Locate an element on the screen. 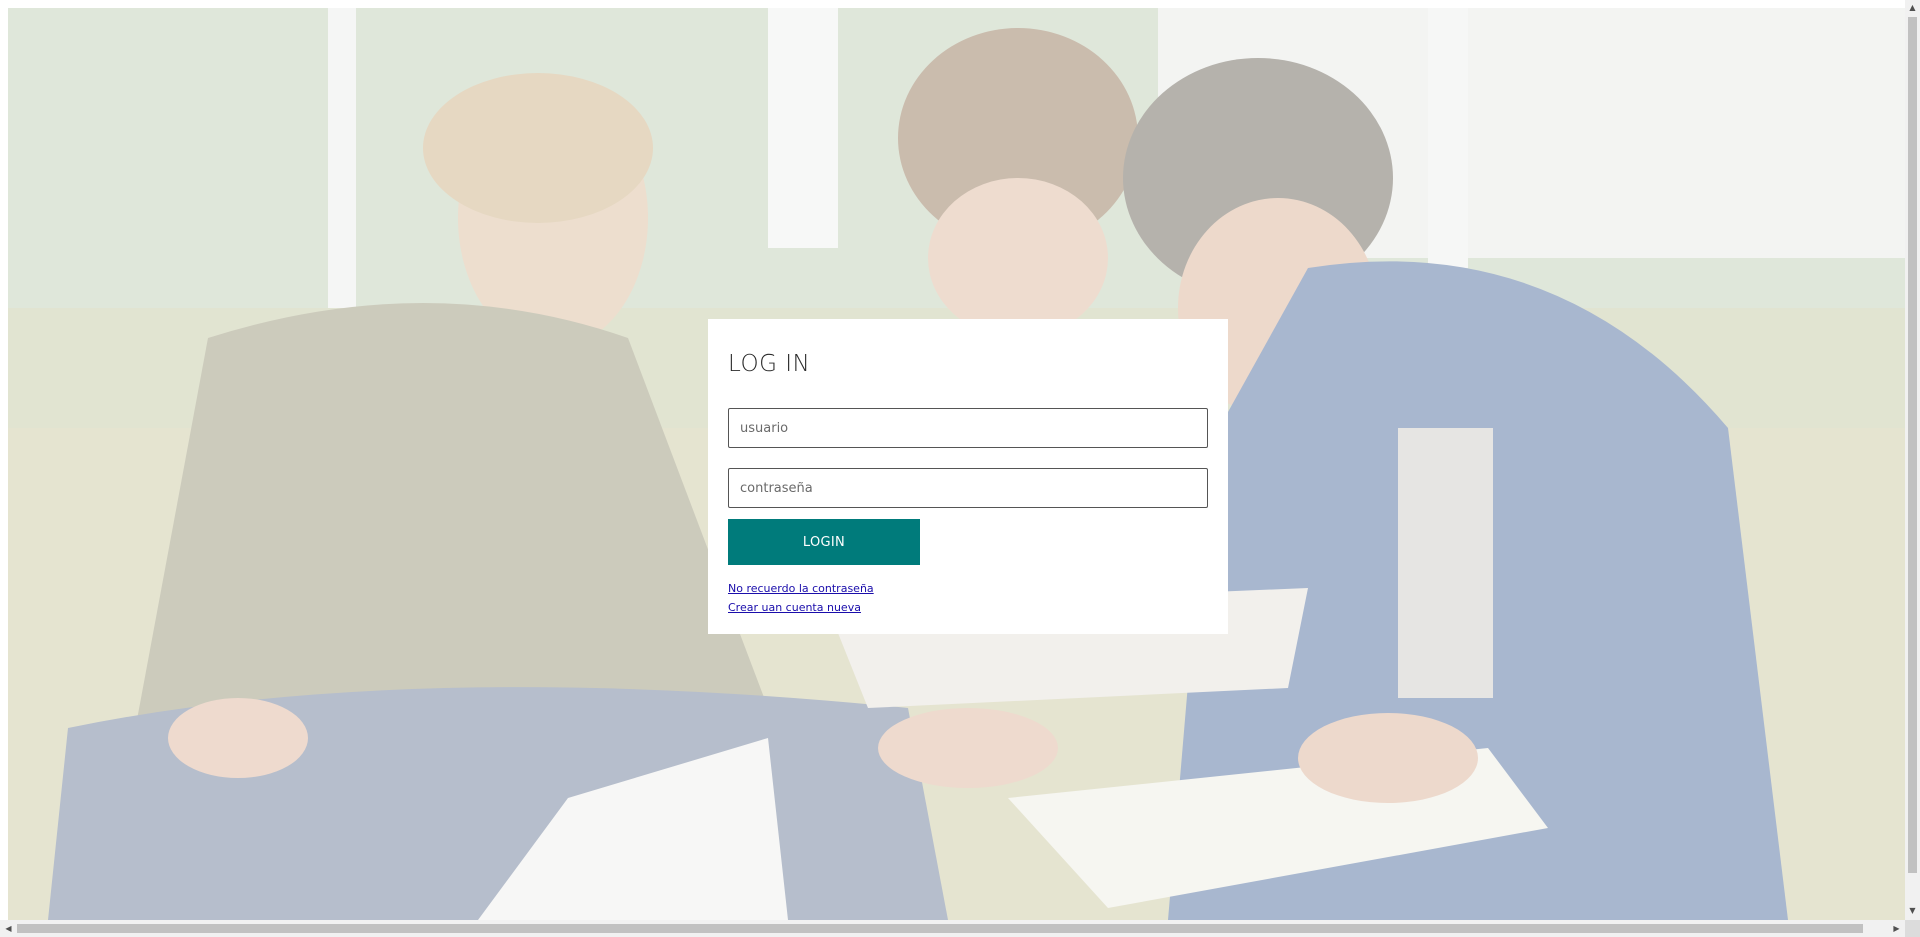  scroll-right-icon: ▶ is located at coordinates (1896, 928).